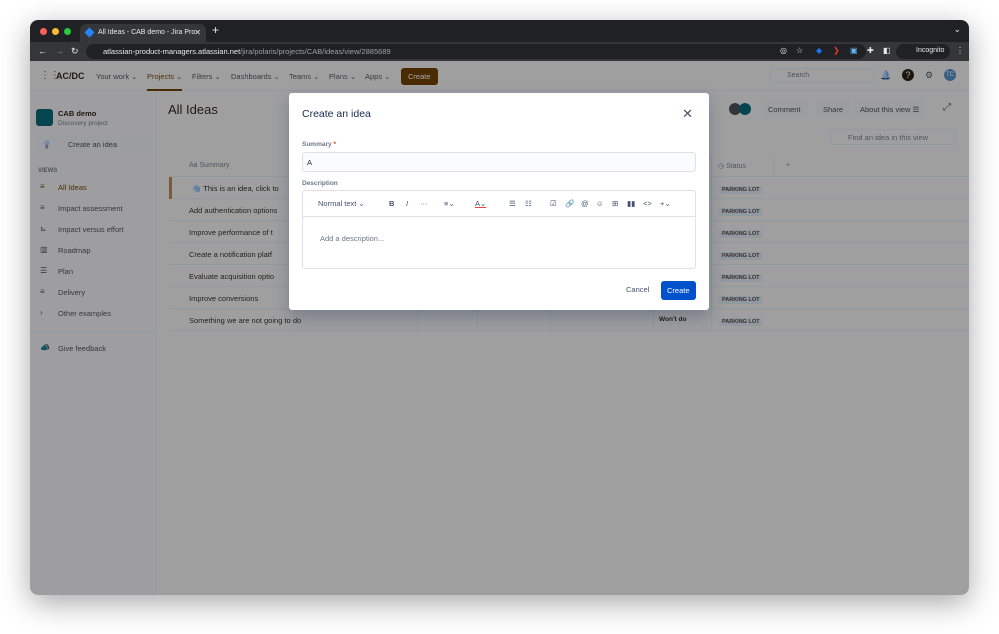 The image size is (999, 634). What do you see at coordinates (836, 50) in the screenshot?
I see `extension-icon: ❯` at bounding box center [836, 50].